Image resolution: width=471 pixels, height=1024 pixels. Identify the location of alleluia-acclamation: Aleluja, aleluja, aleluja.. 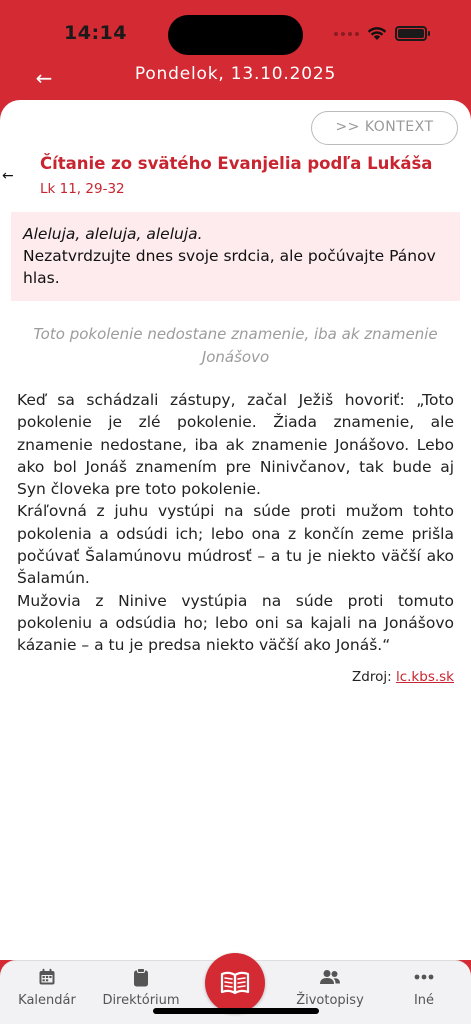
(113, 234).